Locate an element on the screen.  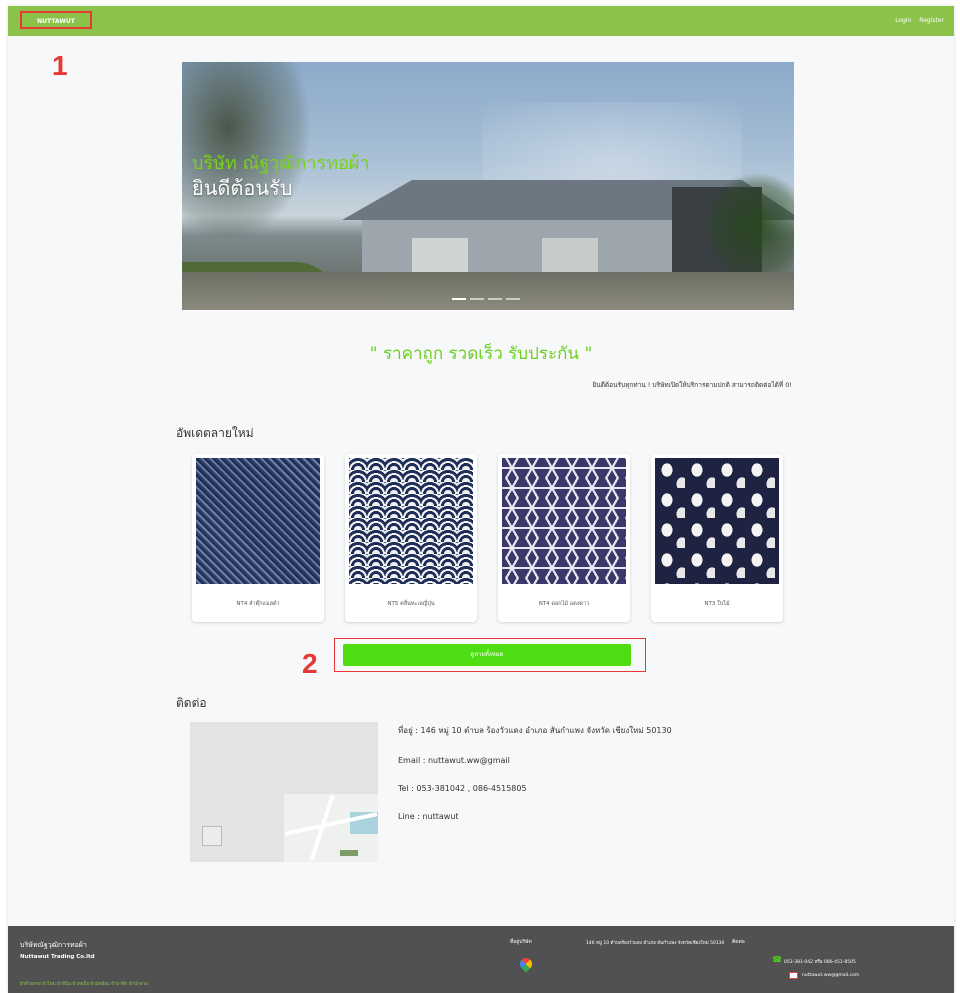
contact-line: Line : nuttawut is located at coordinates (428, 816).